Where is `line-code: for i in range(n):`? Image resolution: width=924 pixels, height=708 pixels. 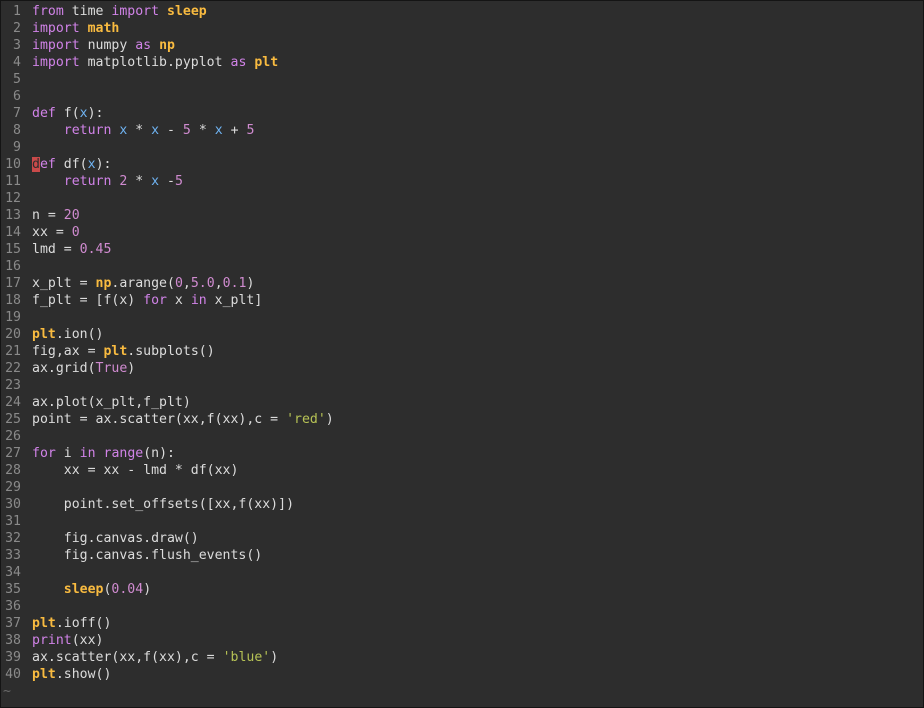
line-code: for i in range(n): is located at coordinates (103, 453).